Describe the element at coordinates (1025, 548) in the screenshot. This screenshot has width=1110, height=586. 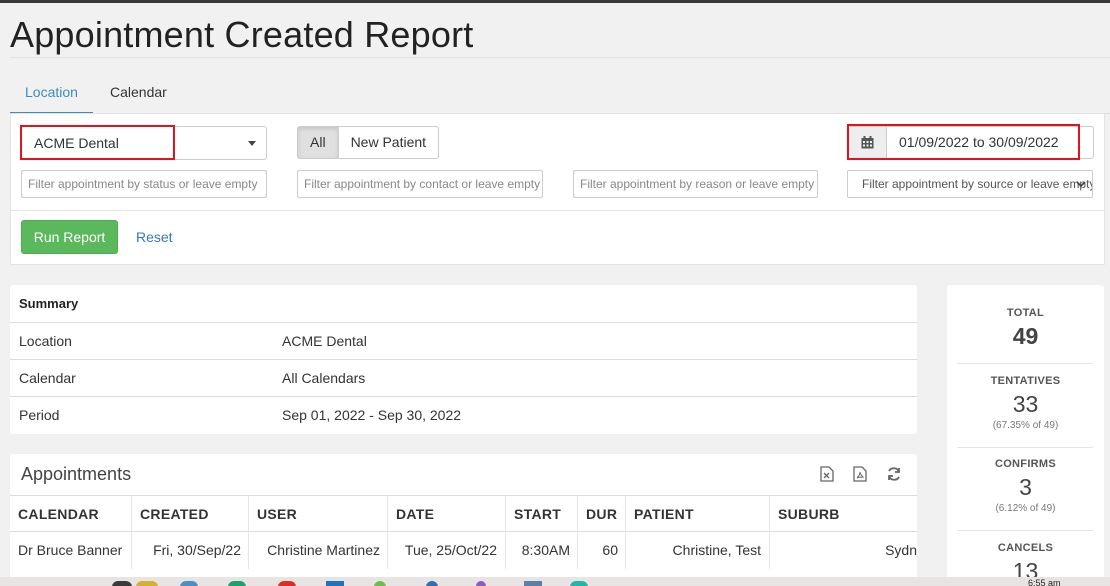
I see `stat-label: CANCELS` at that location.